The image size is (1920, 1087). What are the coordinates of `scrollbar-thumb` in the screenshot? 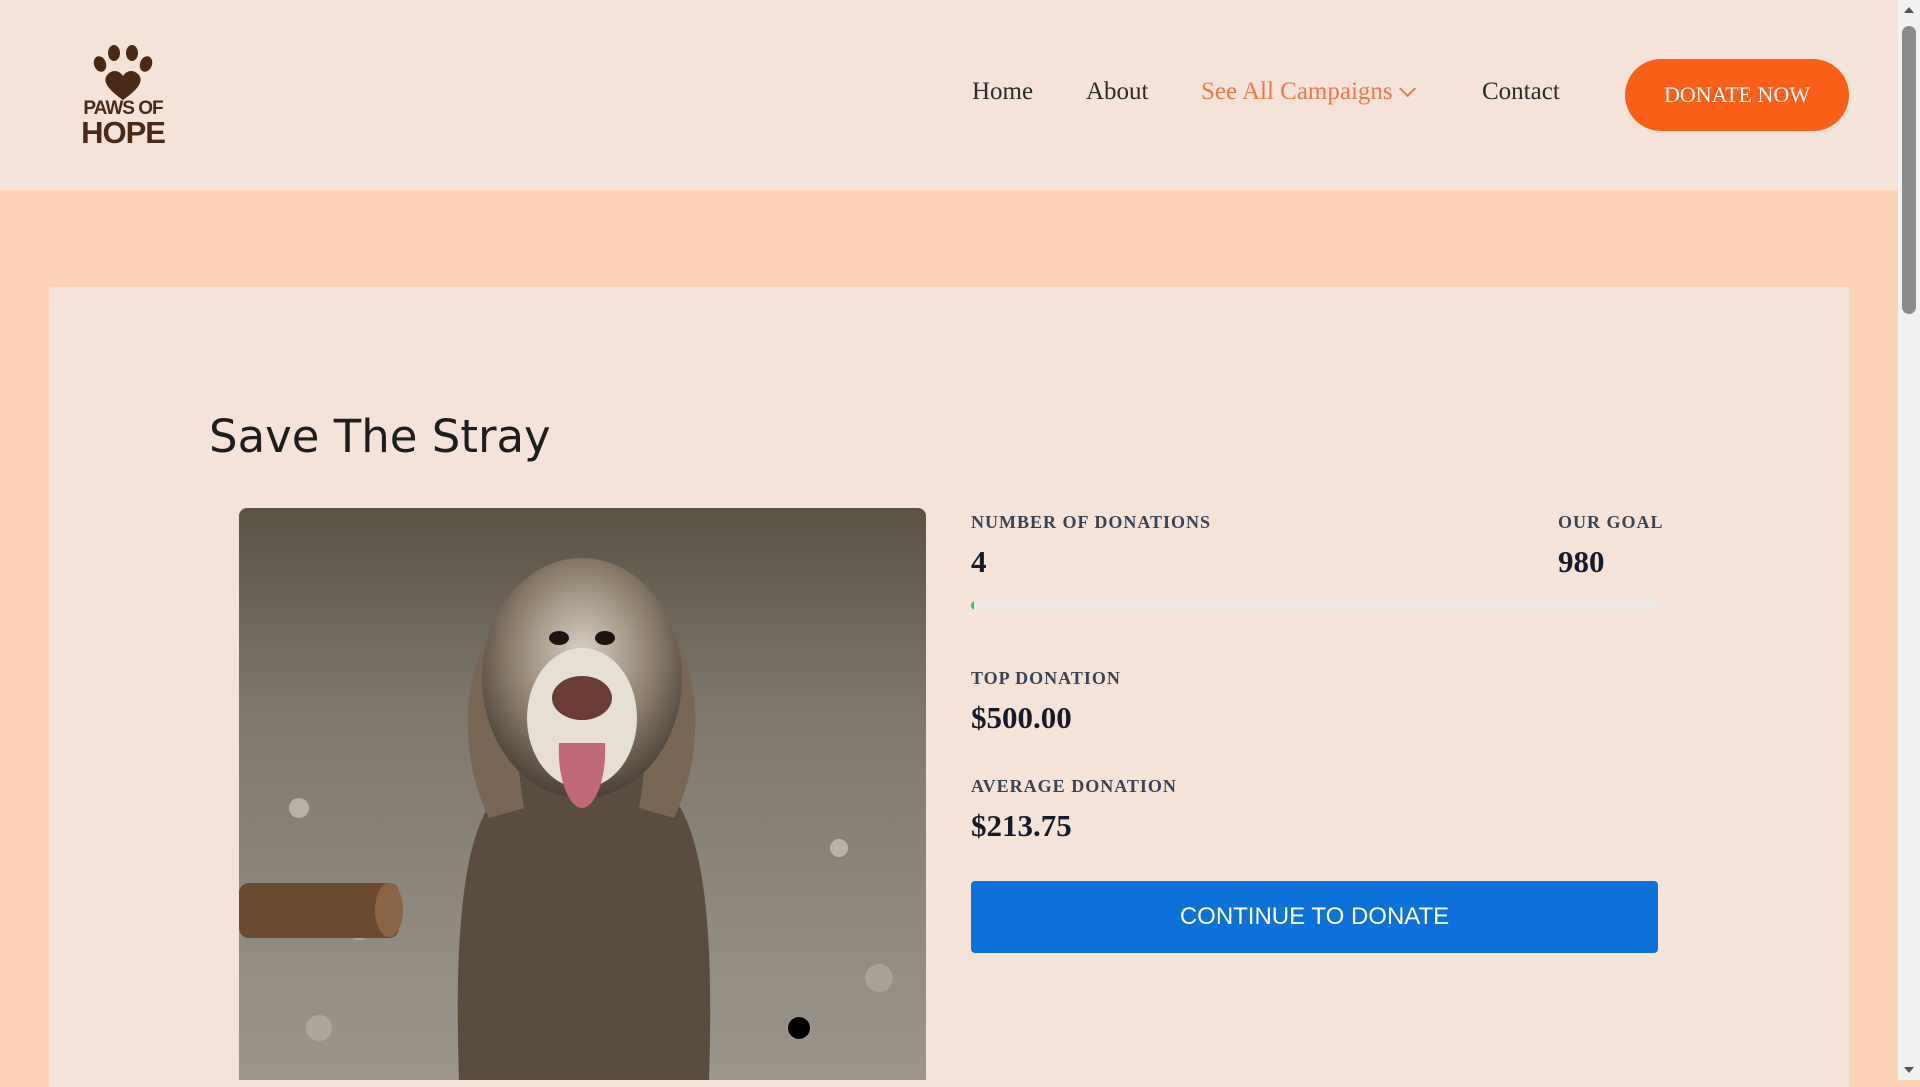 It's located at (1909, 170).